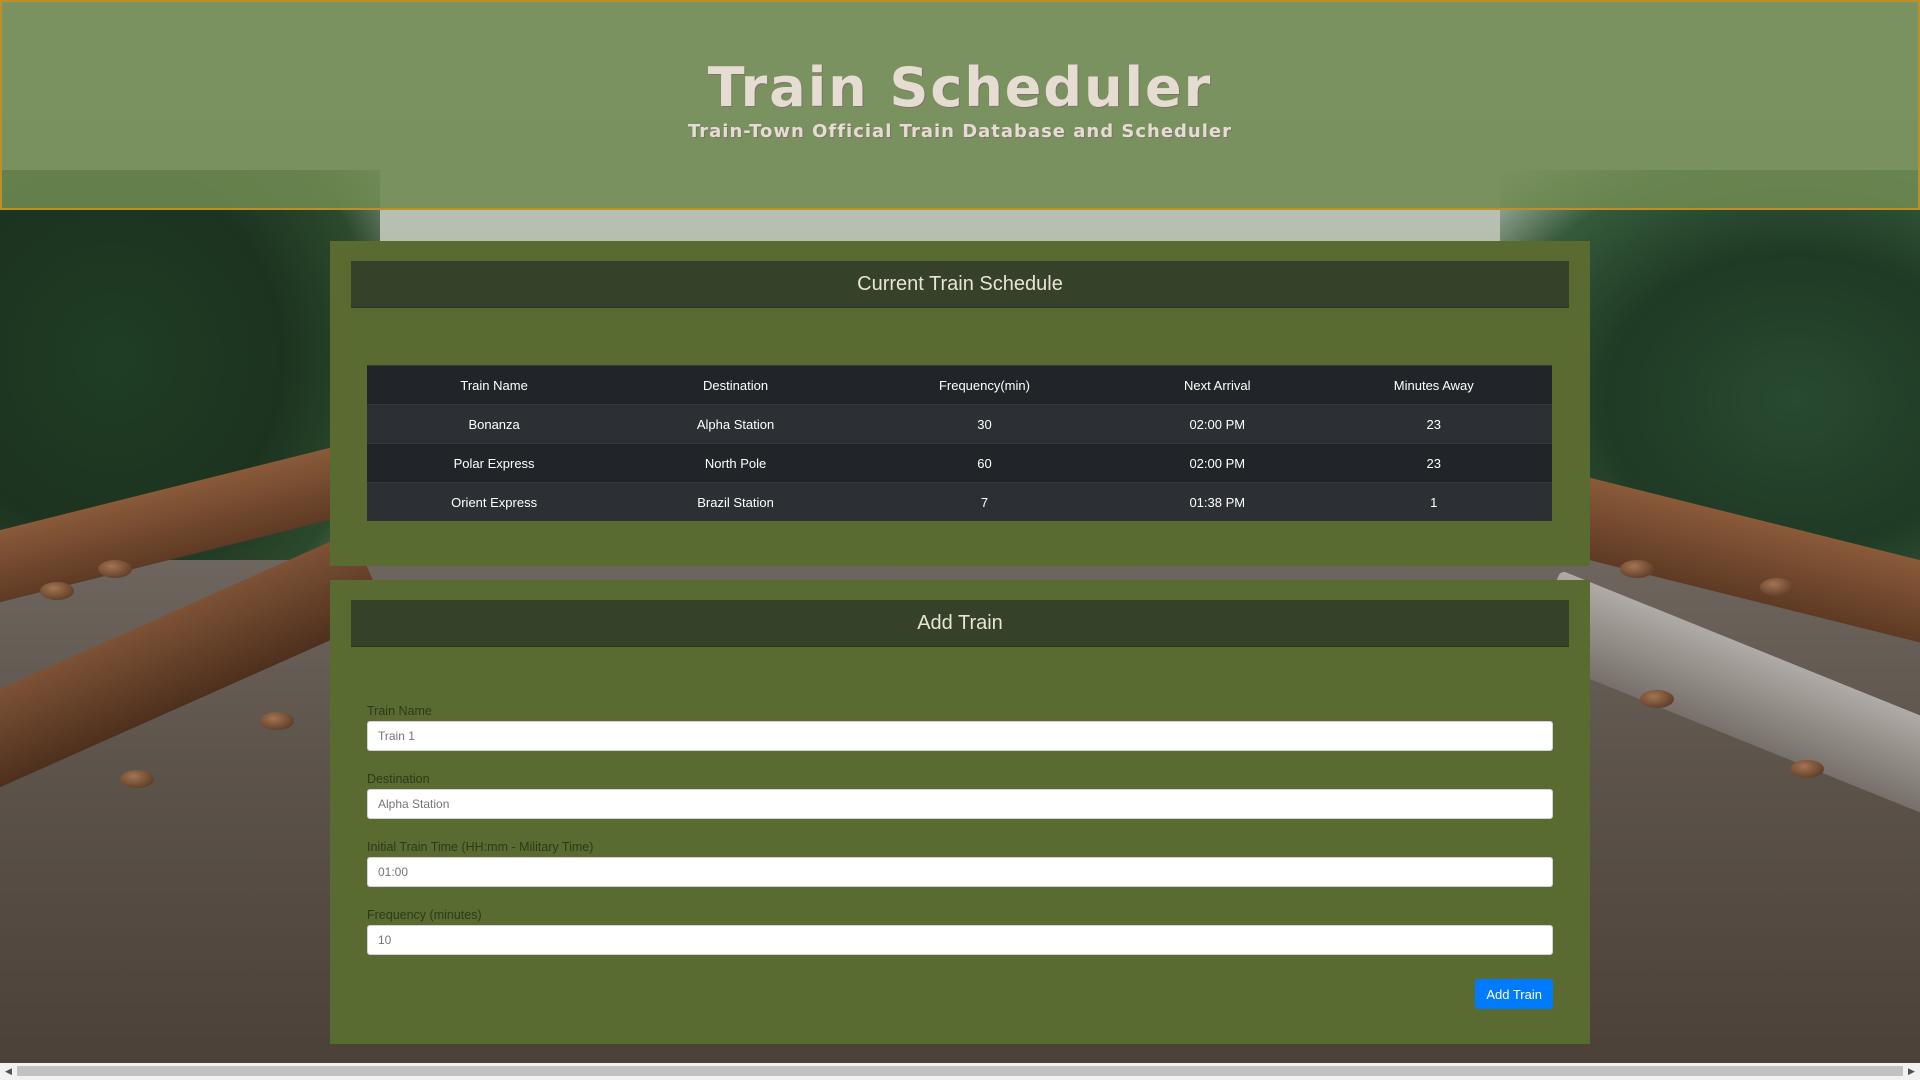 The image size is (1920, 1080). What do you see at coordinates (494, 385) in the screenshot?
I see `column-header-train-name: Train Name` at bounding box center [494, 385].